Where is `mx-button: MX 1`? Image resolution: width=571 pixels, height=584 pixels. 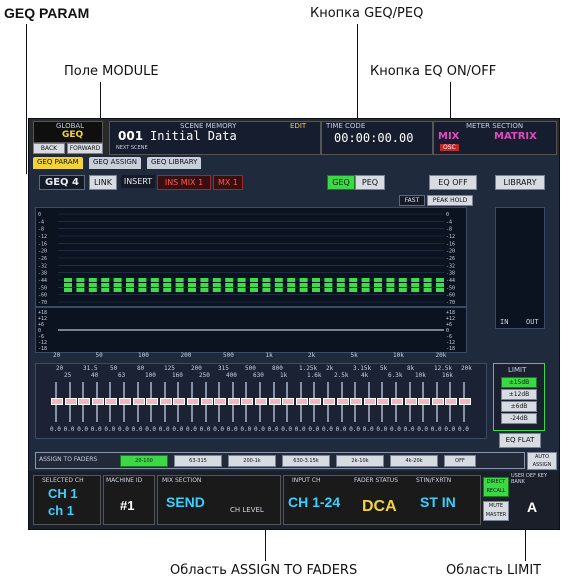
mx-button: MX 1 is located at coordinates (228, 182).